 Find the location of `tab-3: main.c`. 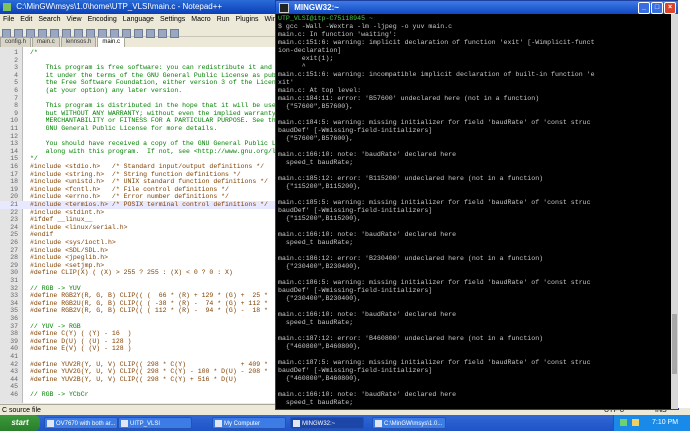

tab-3: main.c is located at coordinates (111, 42).